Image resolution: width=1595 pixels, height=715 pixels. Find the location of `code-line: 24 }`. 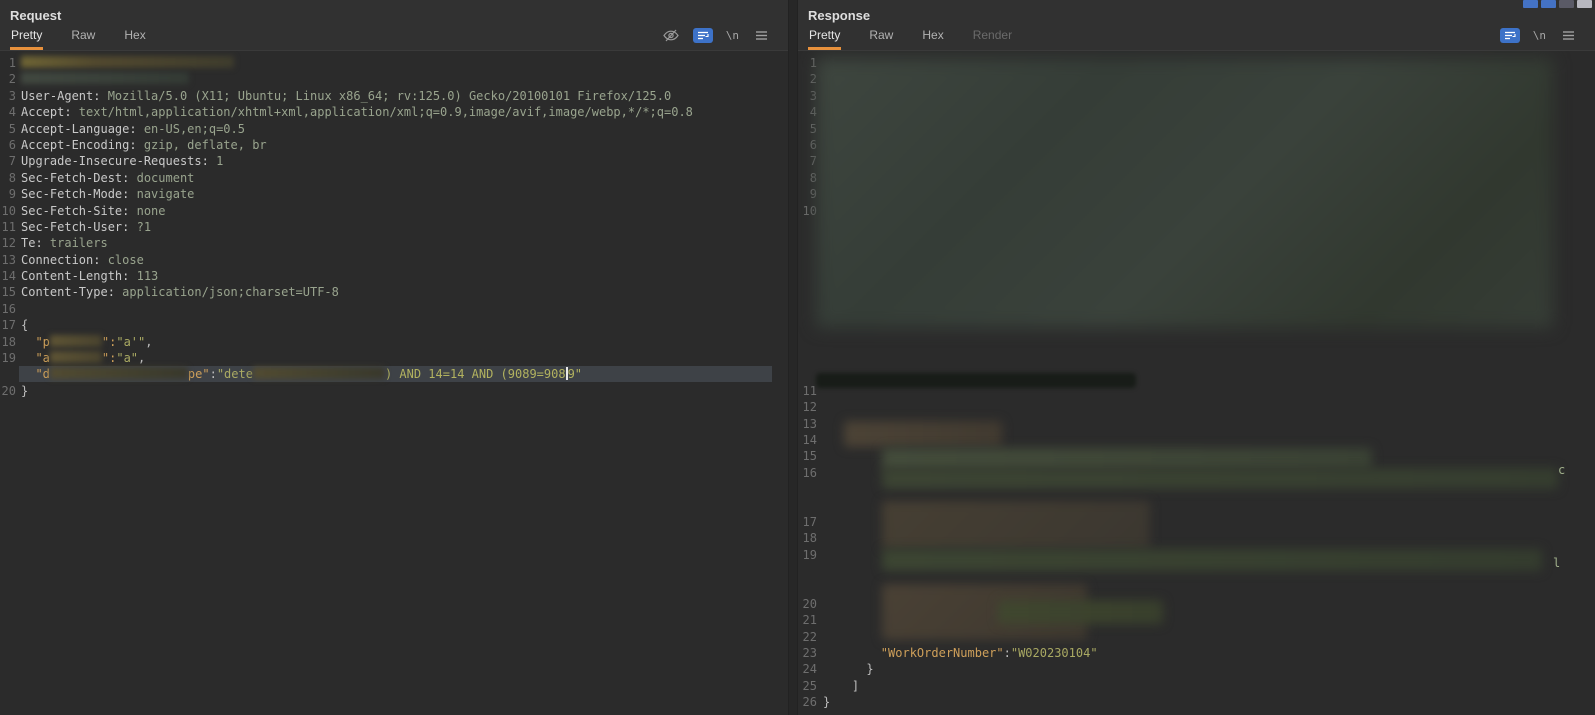

code-line: 24 } is located at coordinates (1196, 669).